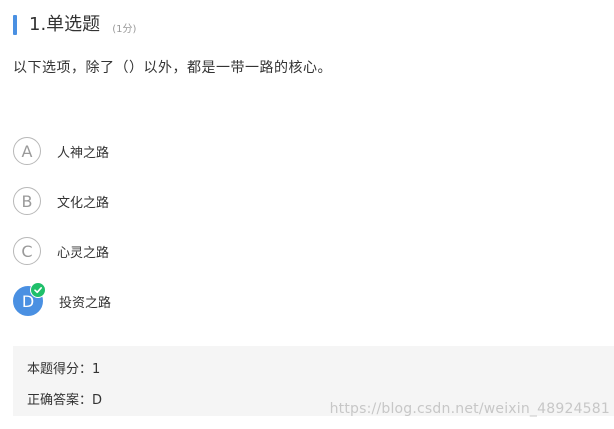  What do you see at coordinates (83, 203) in the screenshot?
I see `option-b-label: 文化之路` at bounding box center [83, 203].